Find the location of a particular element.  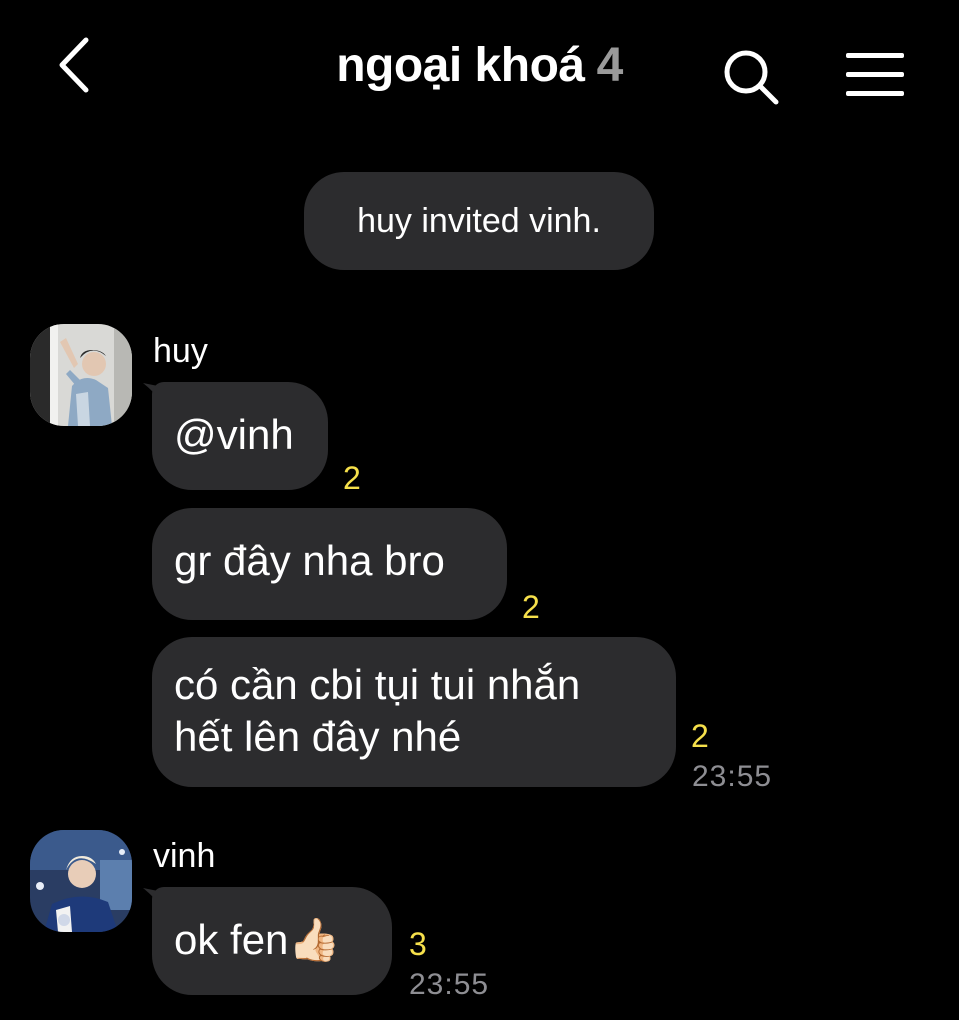

search-button is located at coordinates (751, 77).